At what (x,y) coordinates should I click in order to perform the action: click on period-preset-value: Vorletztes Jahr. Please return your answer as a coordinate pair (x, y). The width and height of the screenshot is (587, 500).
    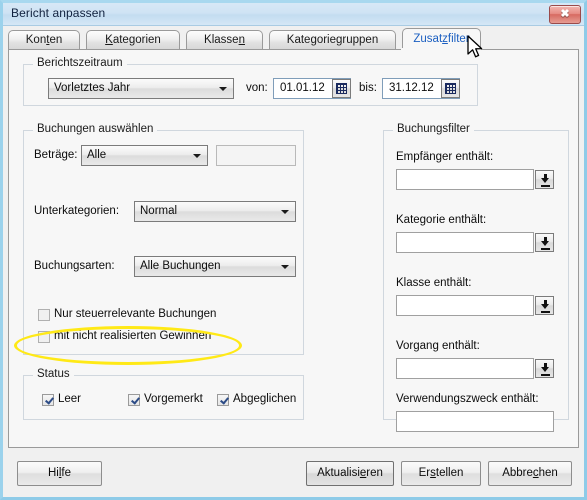
    Looking at the image, I should click on (92, 88).